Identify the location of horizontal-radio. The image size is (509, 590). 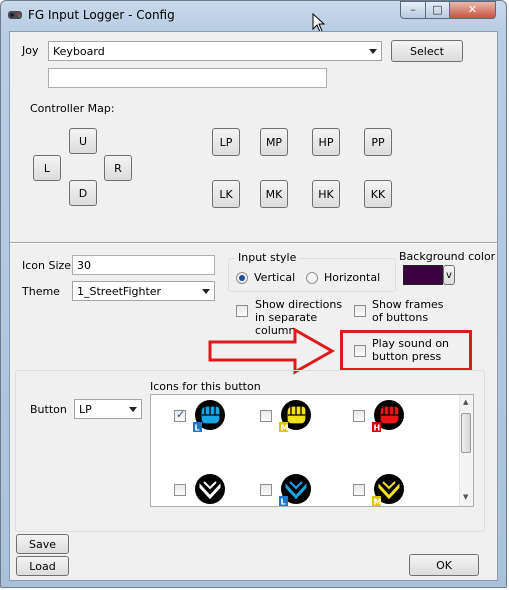
(312, 278).